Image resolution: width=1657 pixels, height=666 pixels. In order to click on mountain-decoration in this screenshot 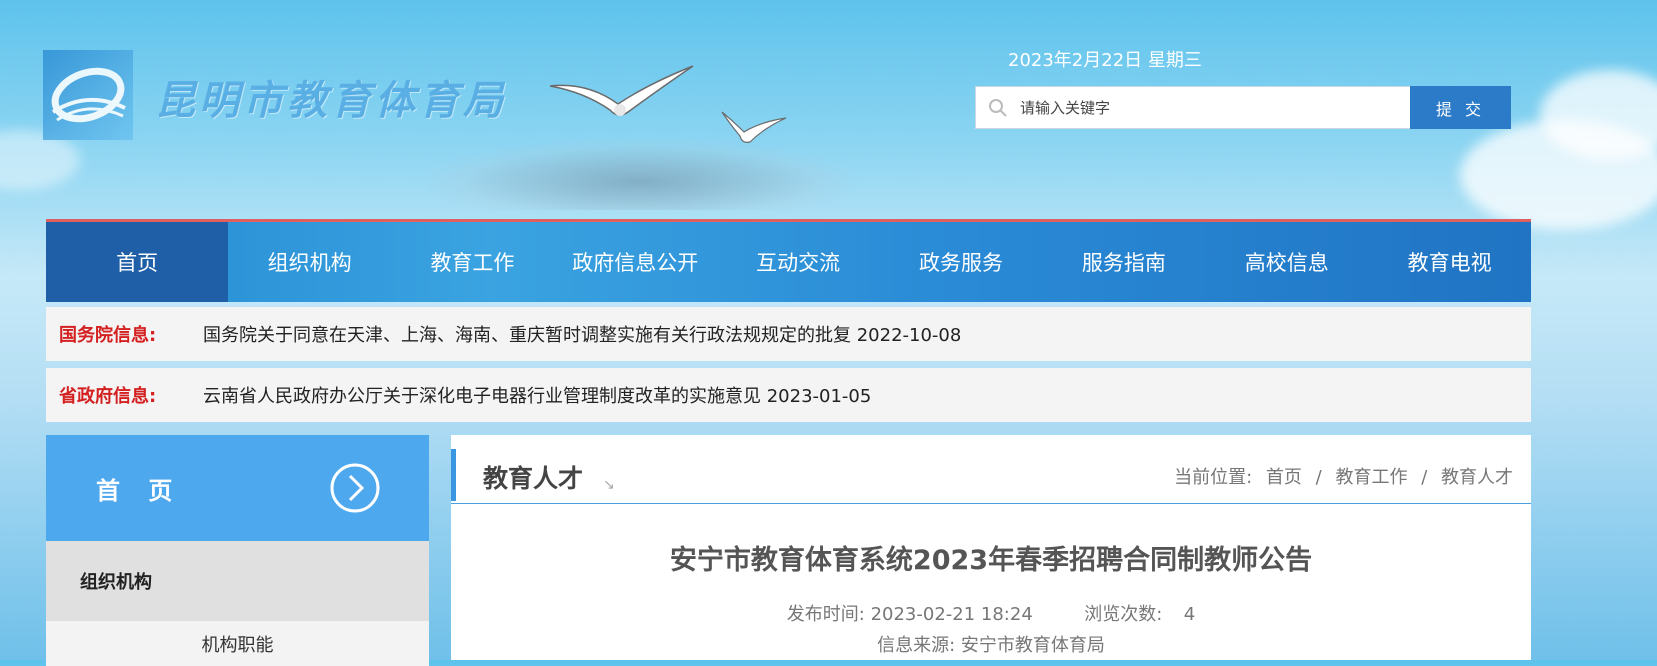, I will do `click(640, 175)`.